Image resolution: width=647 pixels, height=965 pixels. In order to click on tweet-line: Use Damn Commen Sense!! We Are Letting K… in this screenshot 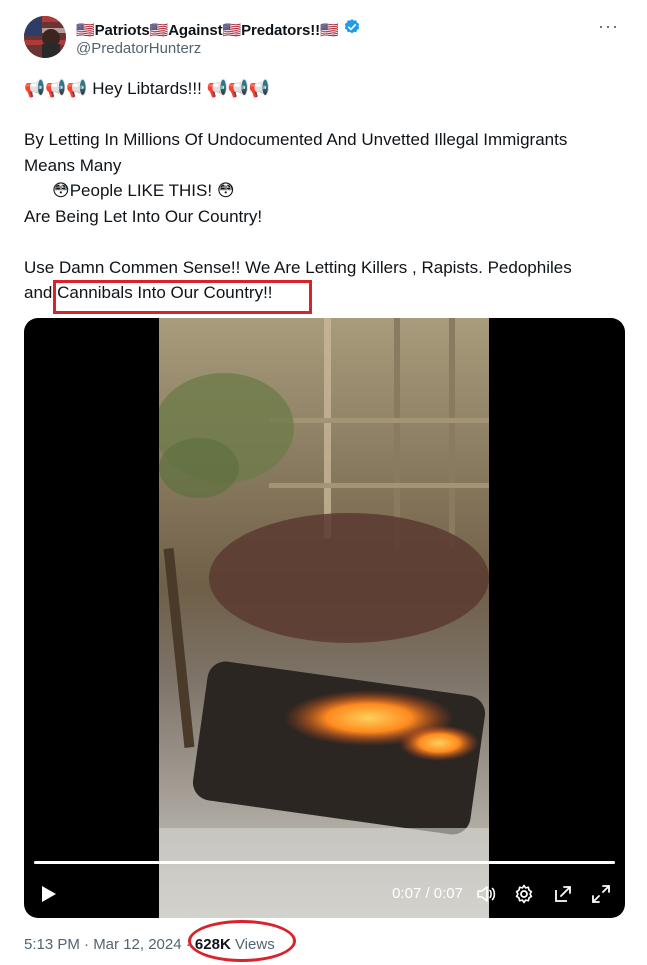, I will do `click(298, 267)`.